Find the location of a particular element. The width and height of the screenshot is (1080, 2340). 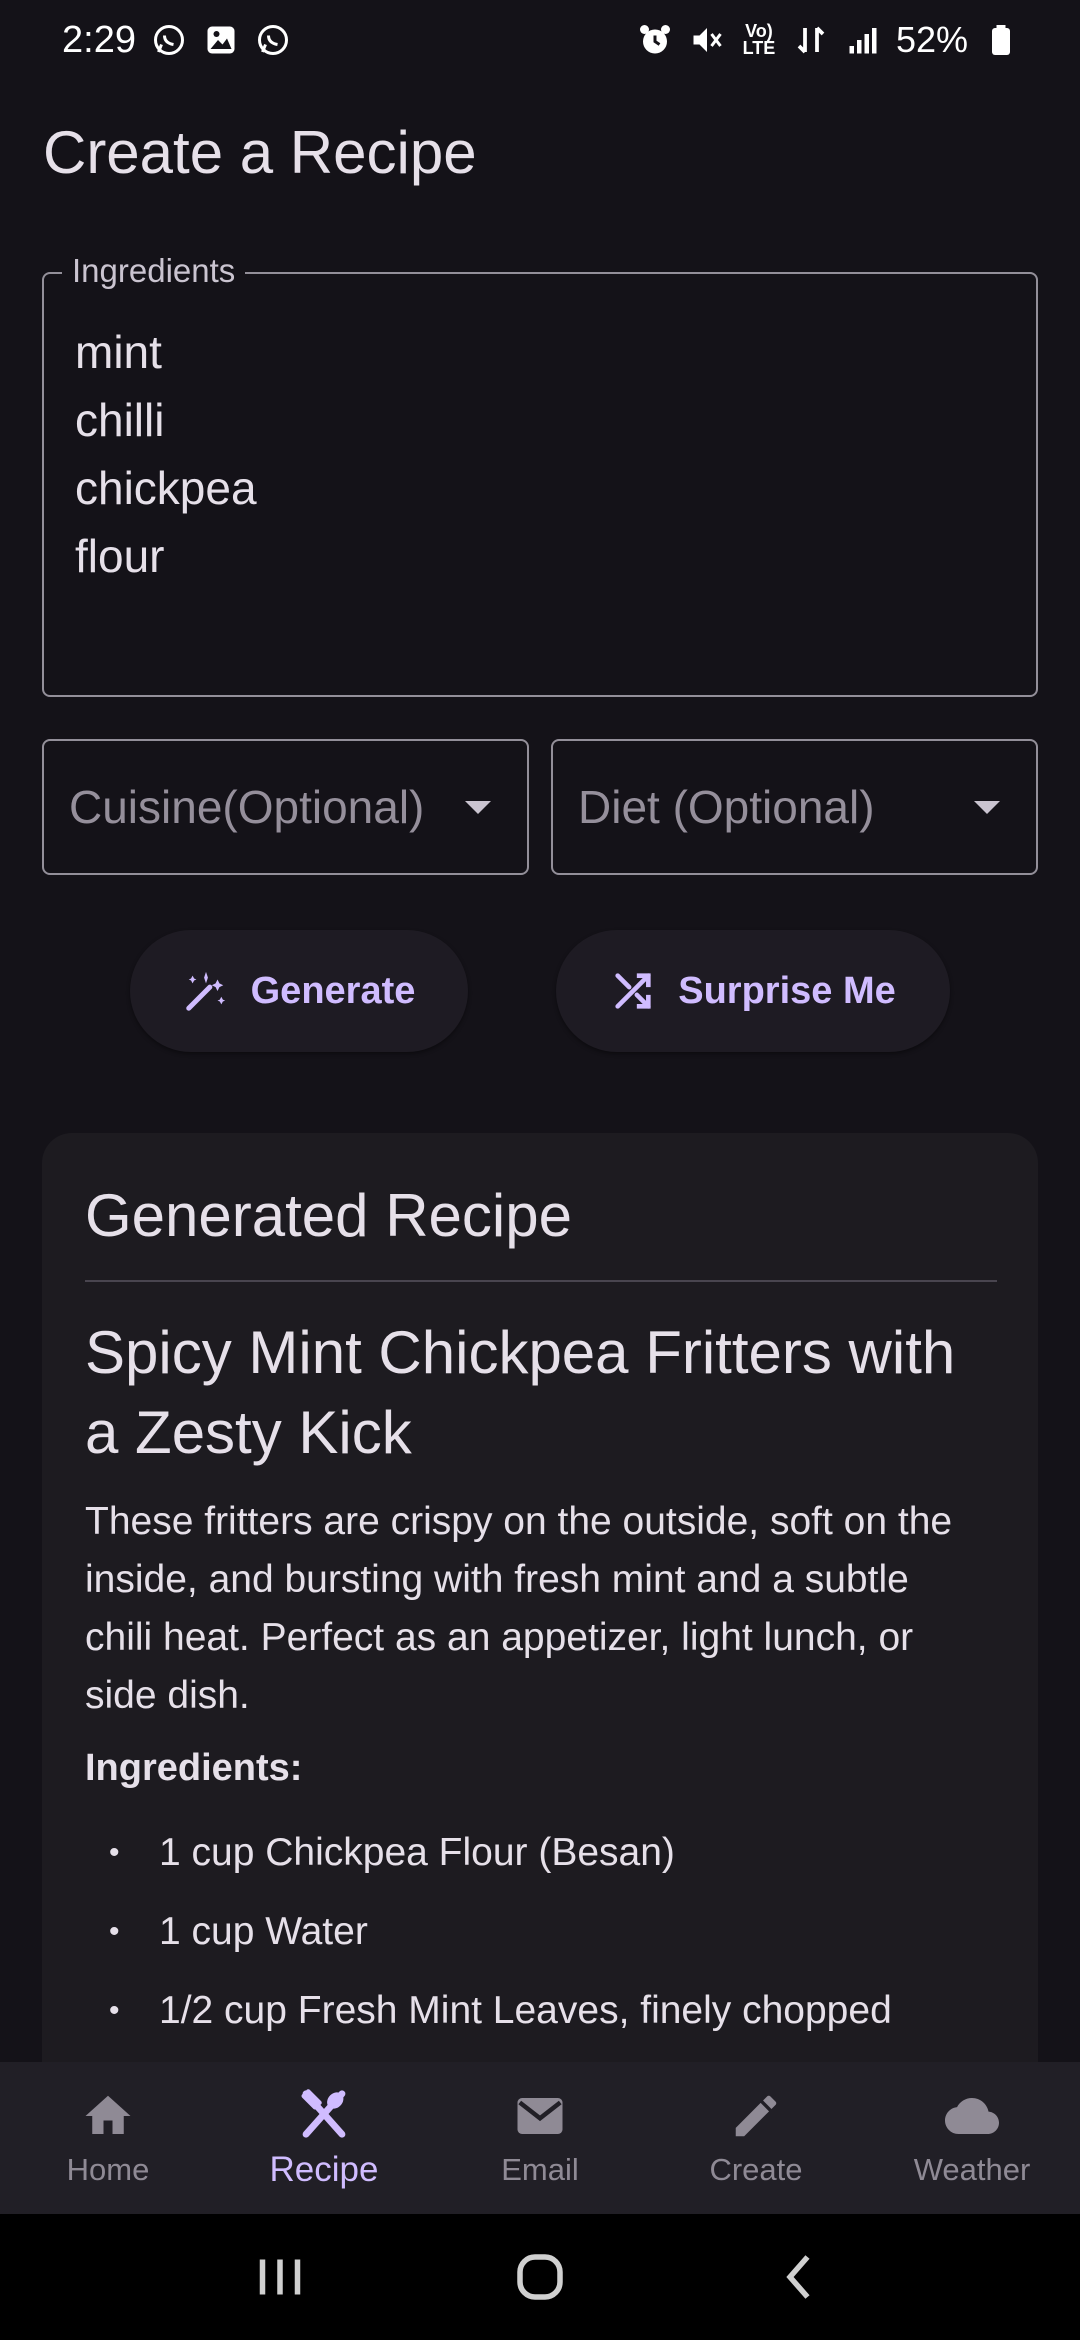

mail-icon is located at coordinates (540, 2116).